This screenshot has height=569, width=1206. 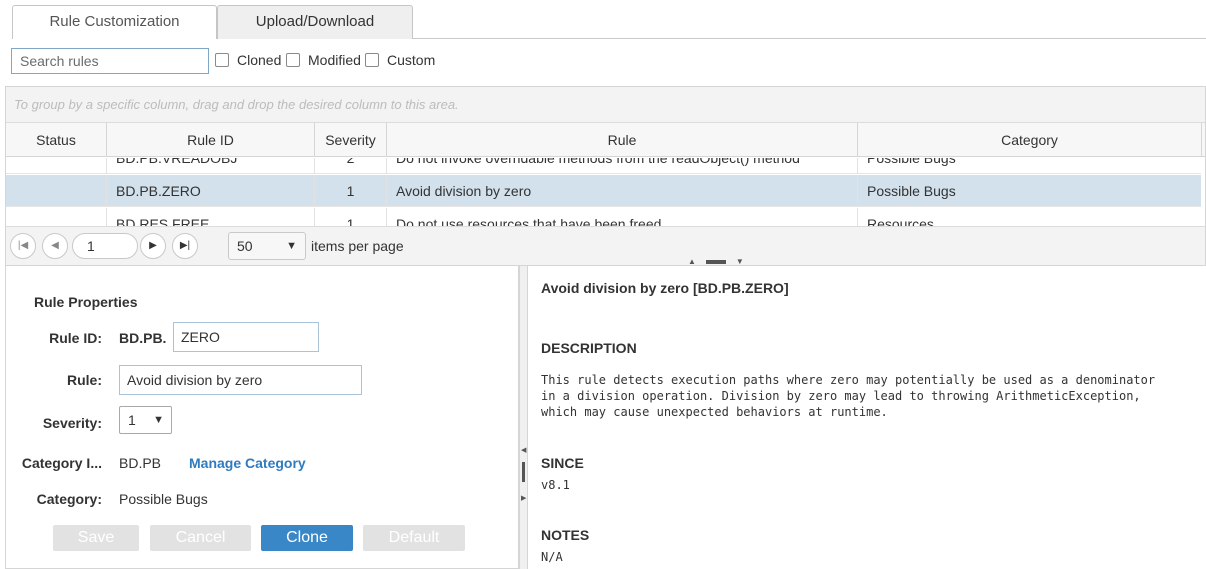 What do you see at coordinates (56, 140) in the screenshot?
I see `column-header-status: Status` at bounding box center [56, 140].